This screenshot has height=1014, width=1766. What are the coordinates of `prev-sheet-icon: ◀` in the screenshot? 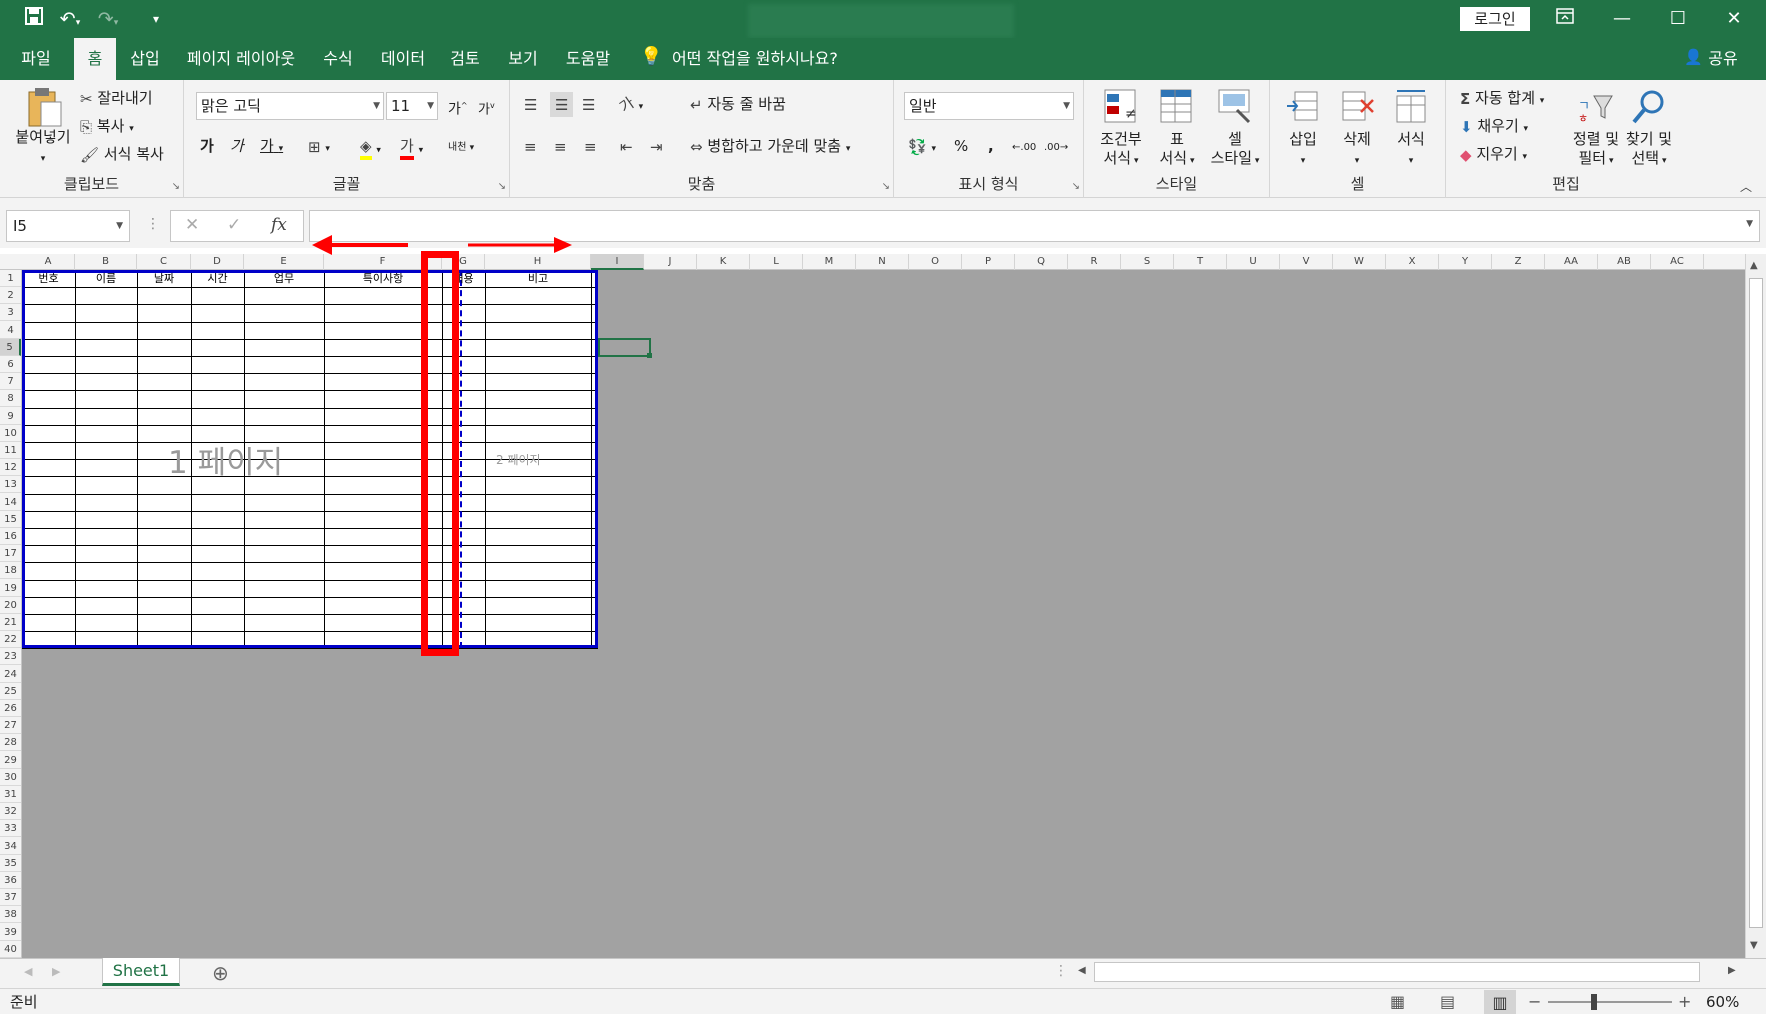 It's located at (28, 971).